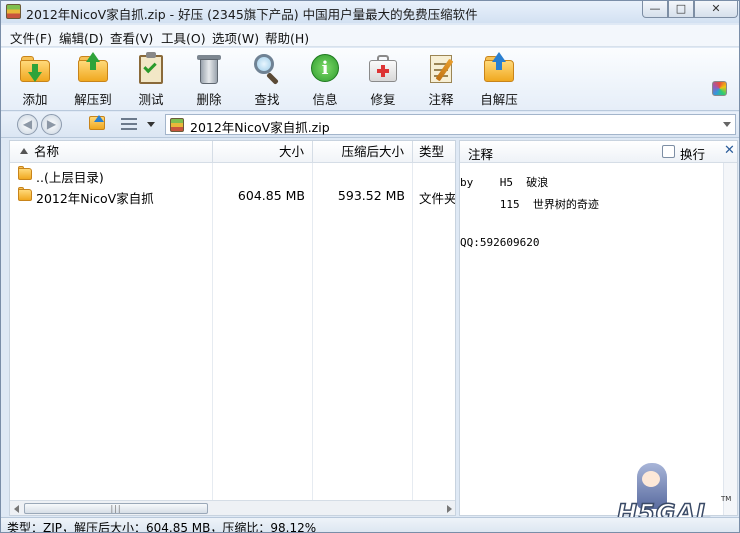 This screenshot has height=533, width=740. Describe the element at coordinates (325, 69) in the screenshot. I see `info-icon: i` at that location.